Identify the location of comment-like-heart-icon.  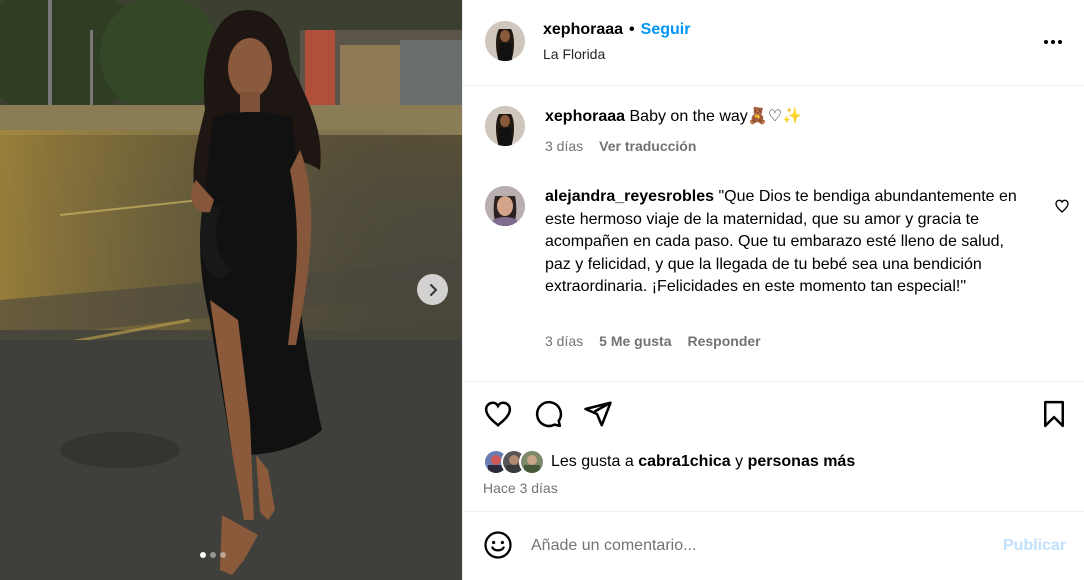
(1062, 206).